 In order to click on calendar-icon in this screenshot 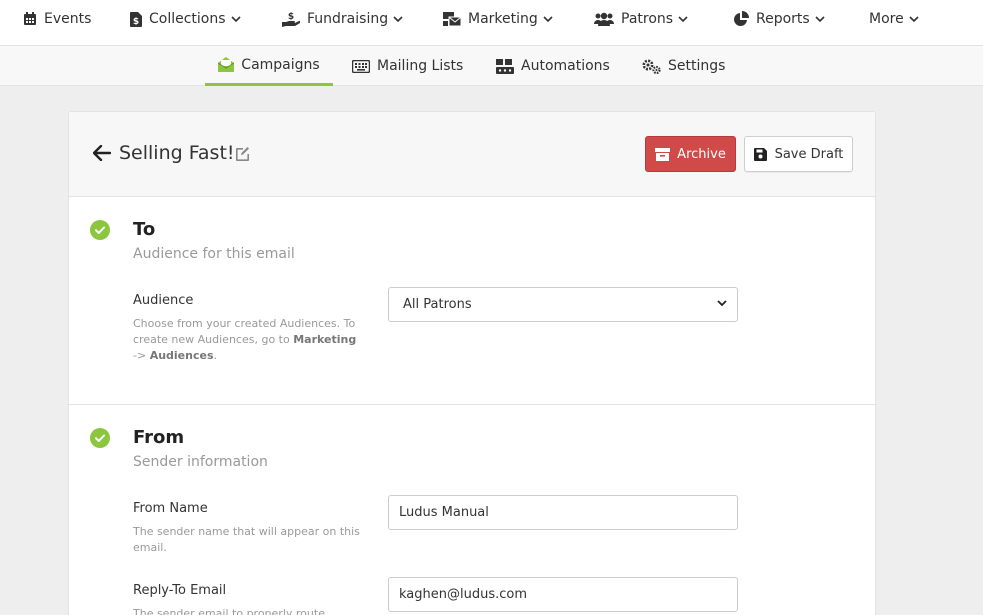, I will do `click(30, 19)`.